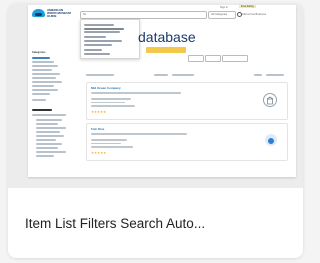 This screenshot has width=320, height=263. Describe the element at coordinates (38, 13) in the screenshot. I see `brand-logo-icon` at that location.